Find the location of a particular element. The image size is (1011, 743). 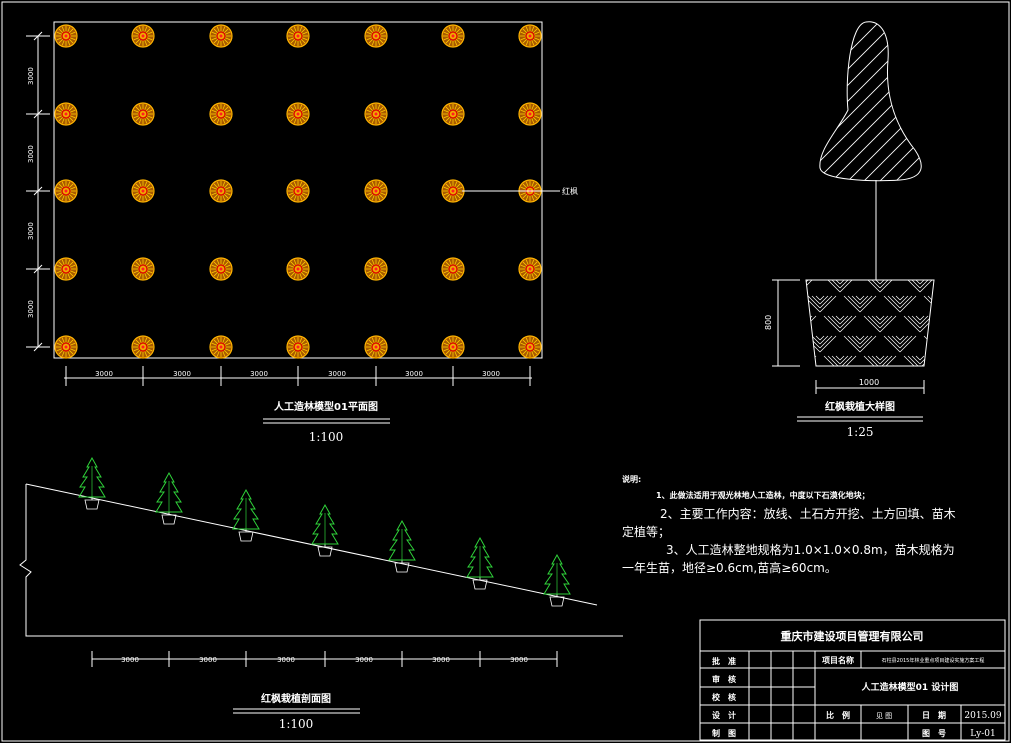

section-scale: 1:100 is located at coordinates (296, 724).